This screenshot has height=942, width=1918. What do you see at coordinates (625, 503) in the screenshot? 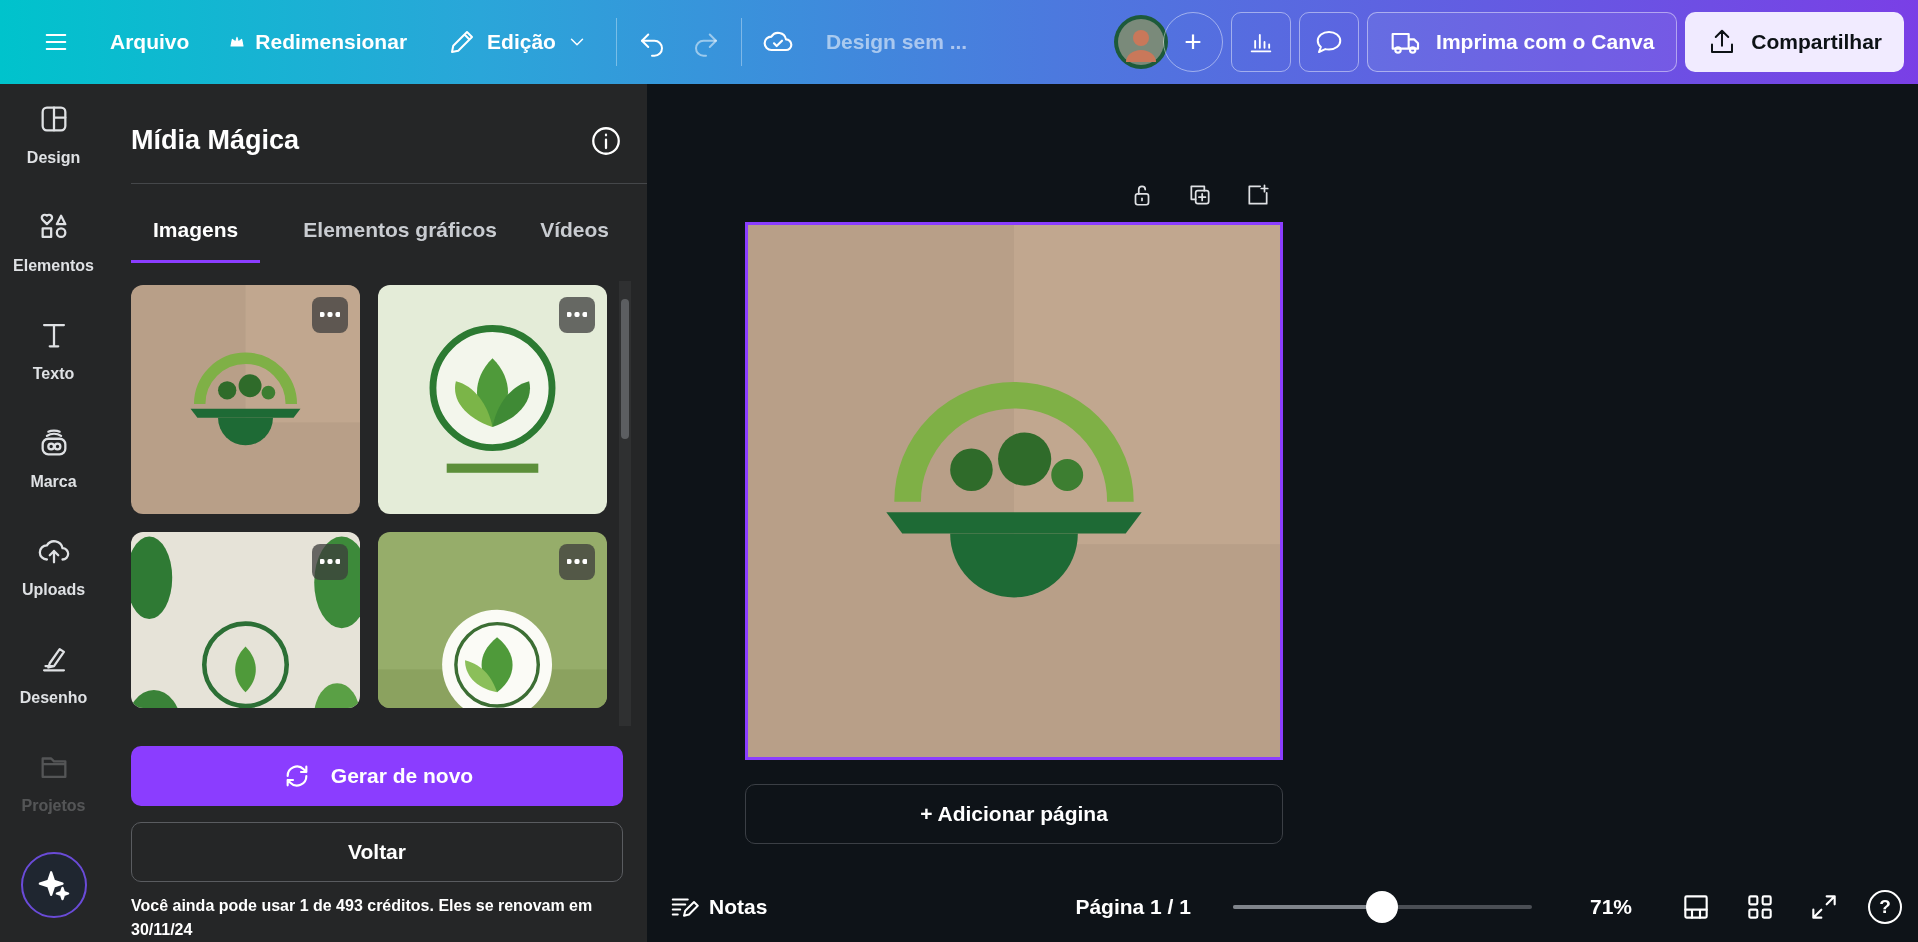
I see `scrollbar` at bounding box center [625, 503].